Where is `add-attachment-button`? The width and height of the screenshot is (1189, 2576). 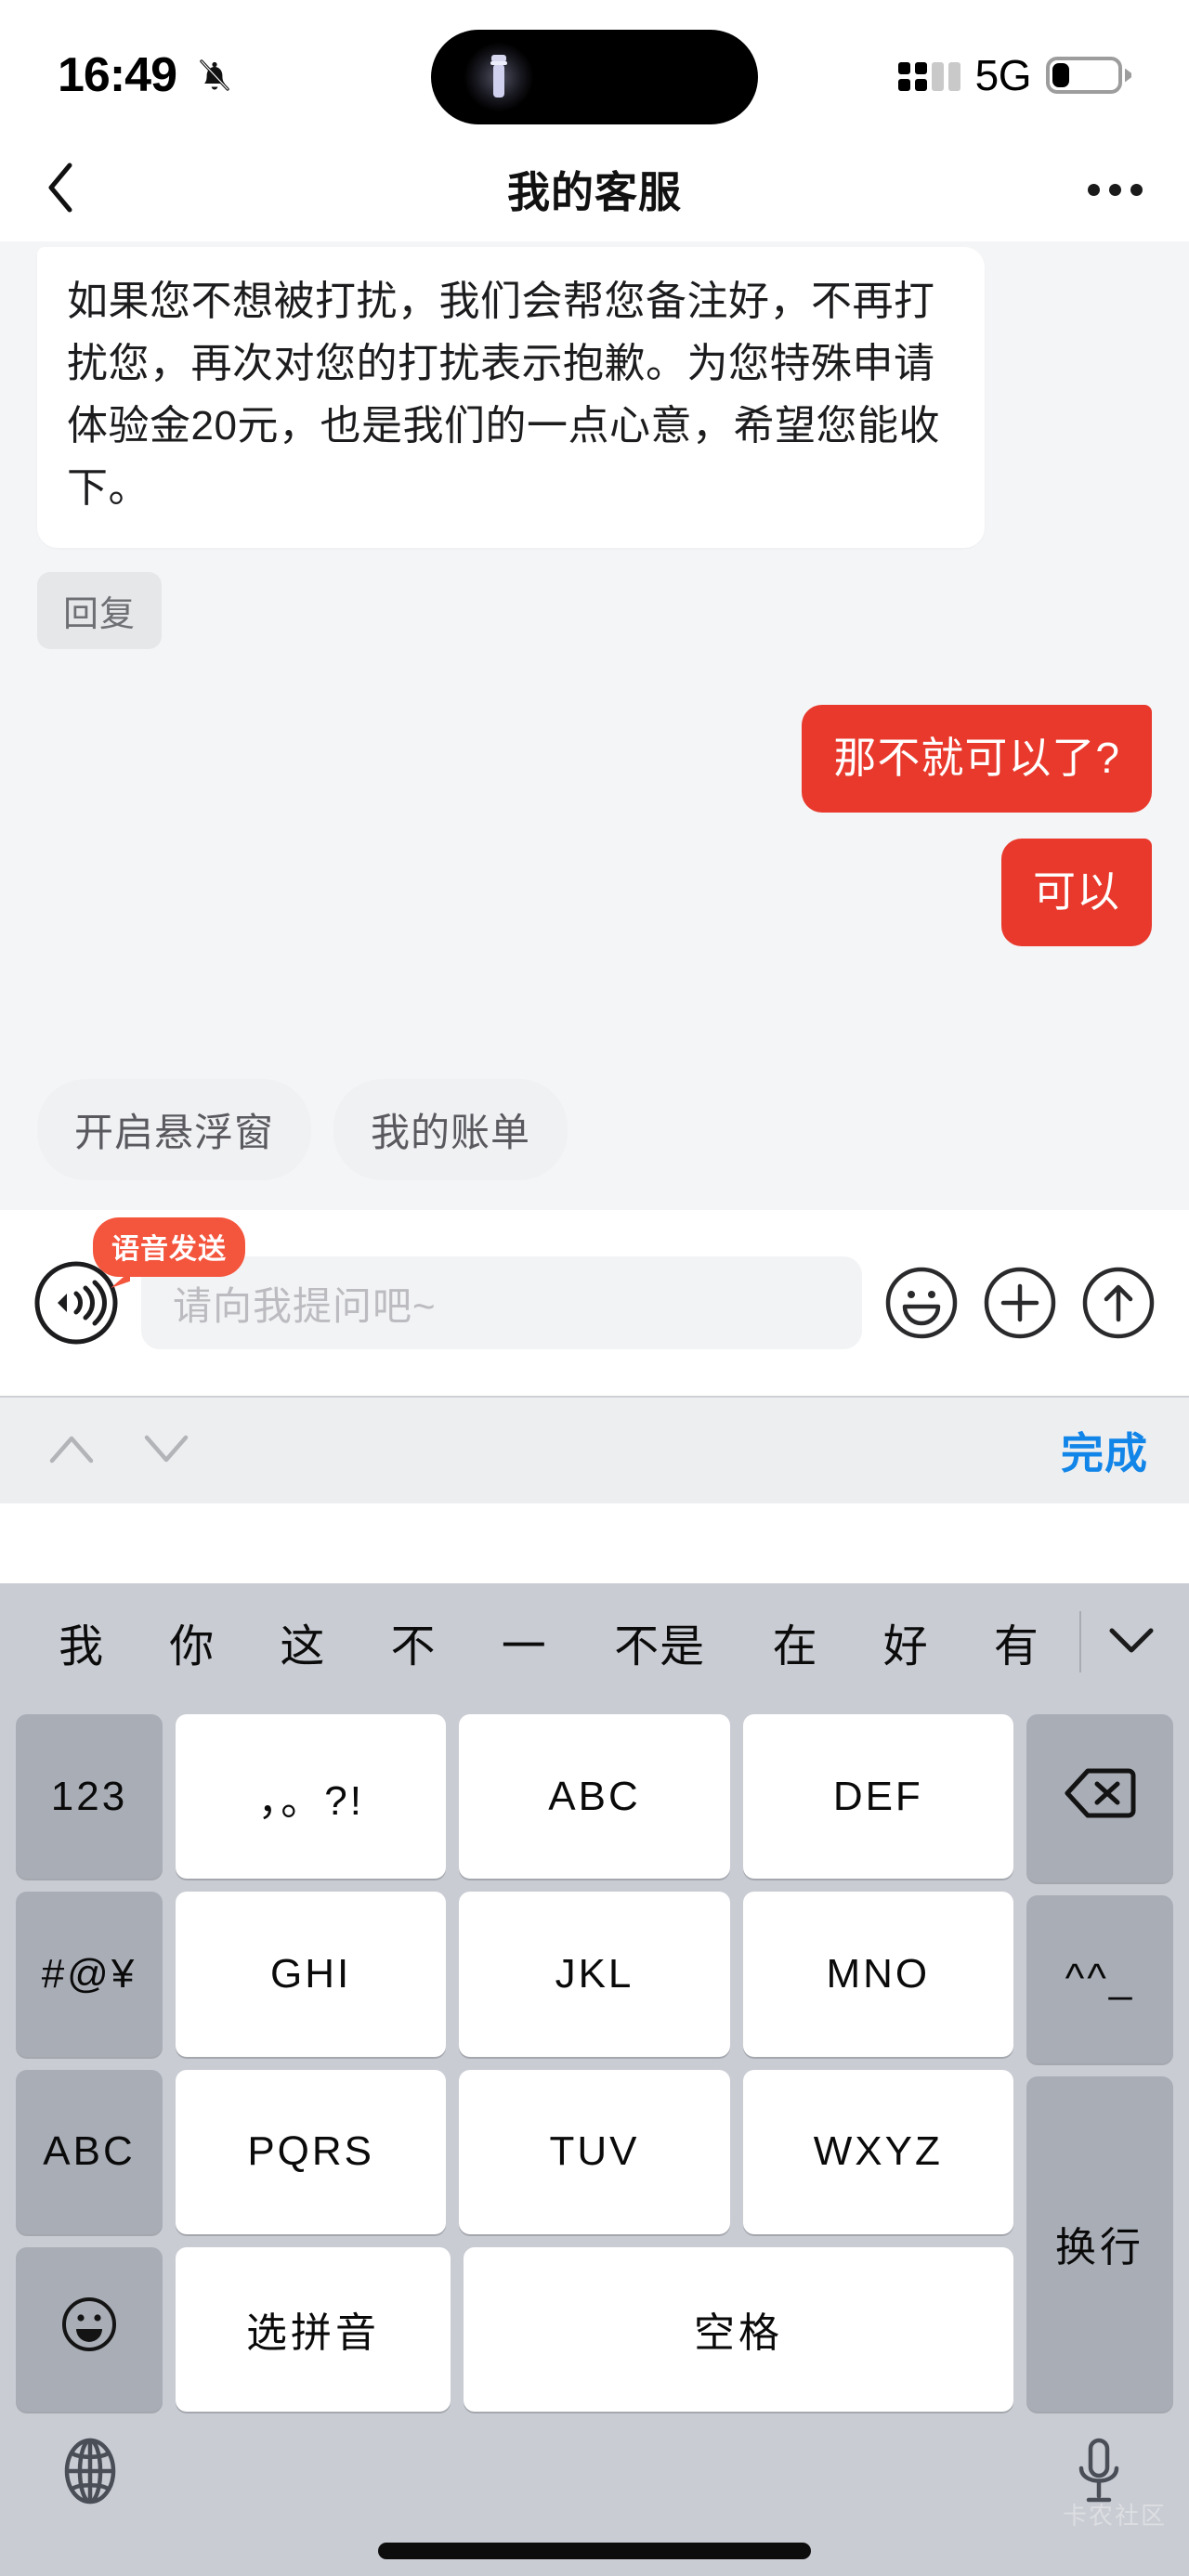 add-attachment-button is located at coordinates (1020, 1303).